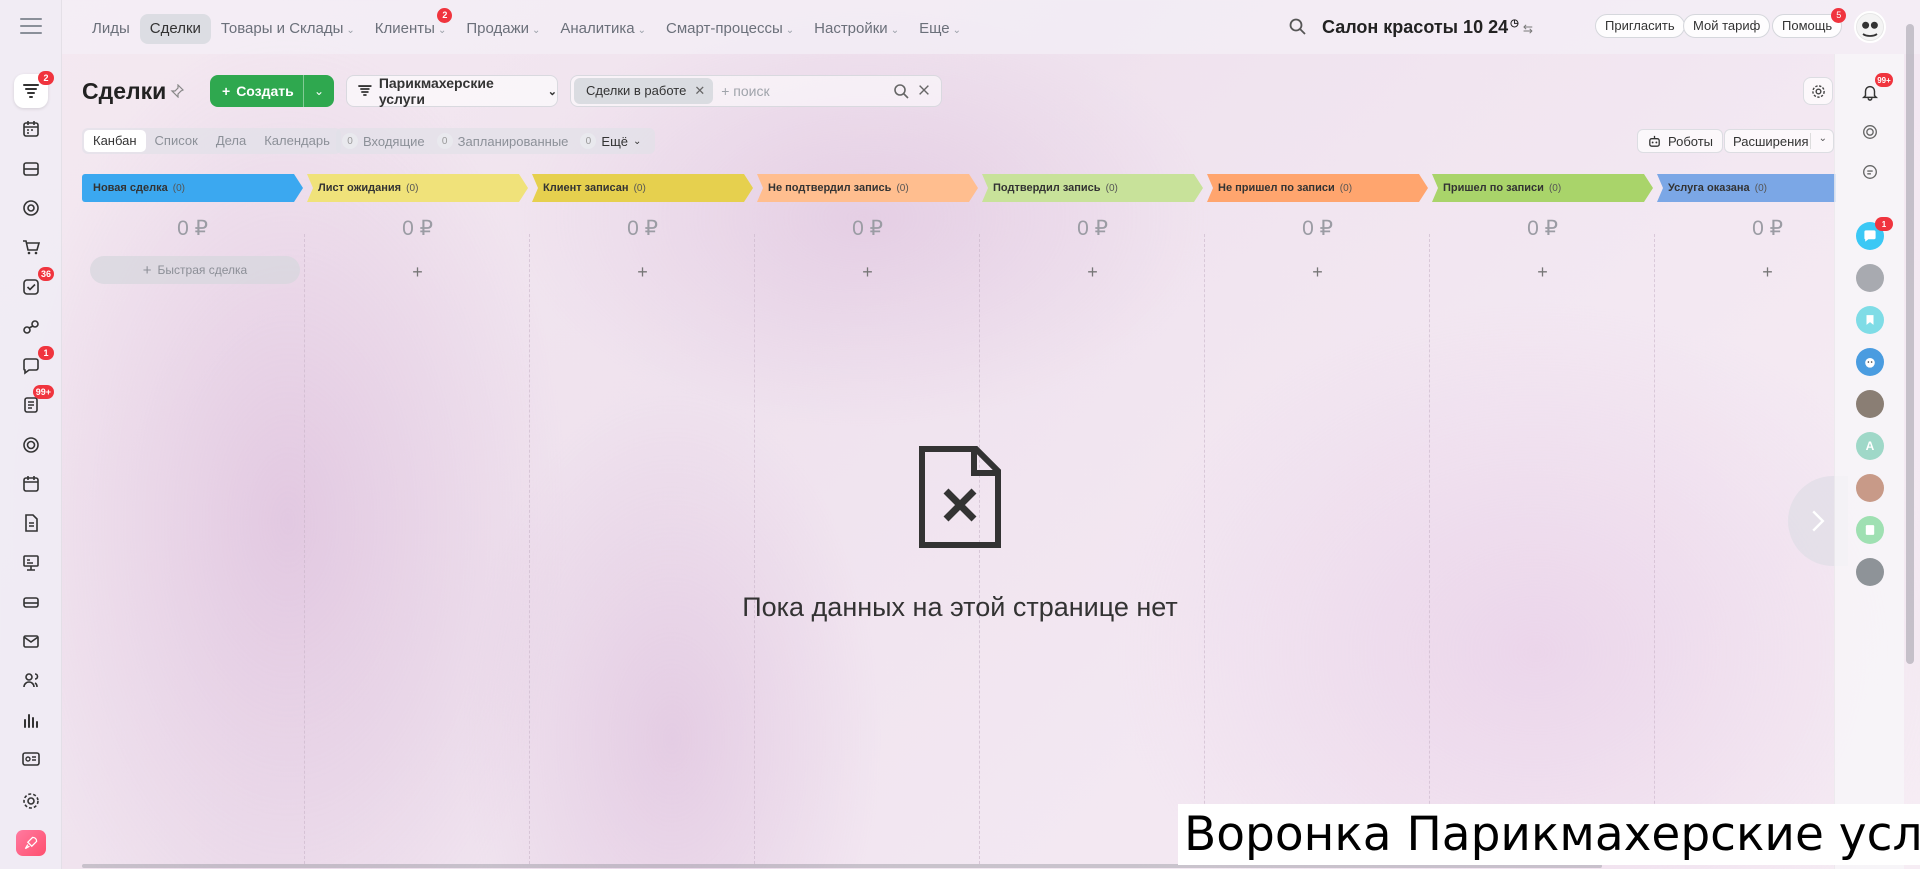  What do you see at coordinates (31, 247) in the screenshot?
I see `cart-icon` at bounding box center [31, 247].